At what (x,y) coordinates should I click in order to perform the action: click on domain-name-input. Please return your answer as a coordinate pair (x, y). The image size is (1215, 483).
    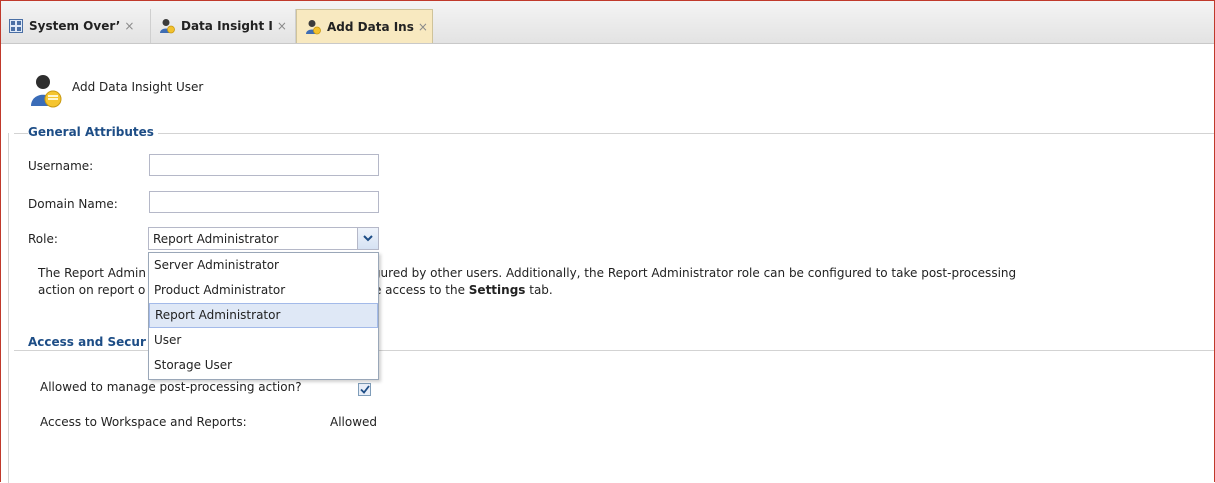
    Looking at the image, I should click on (264, 202).